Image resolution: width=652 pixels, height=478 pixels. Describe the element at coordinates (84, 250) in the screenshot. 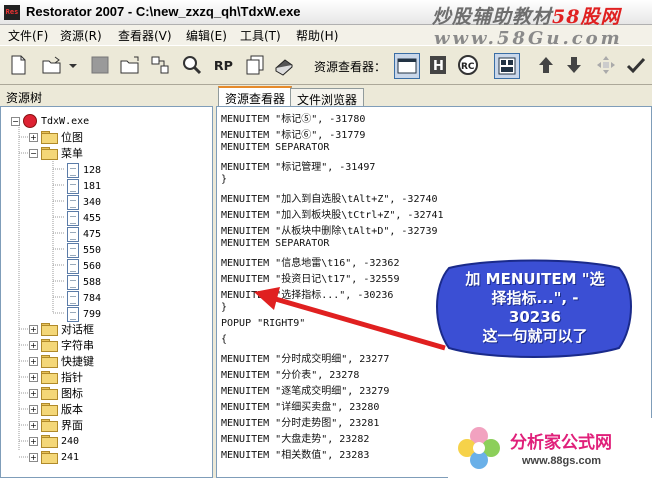

I see `tree-item-menu-550: 550` at that location.